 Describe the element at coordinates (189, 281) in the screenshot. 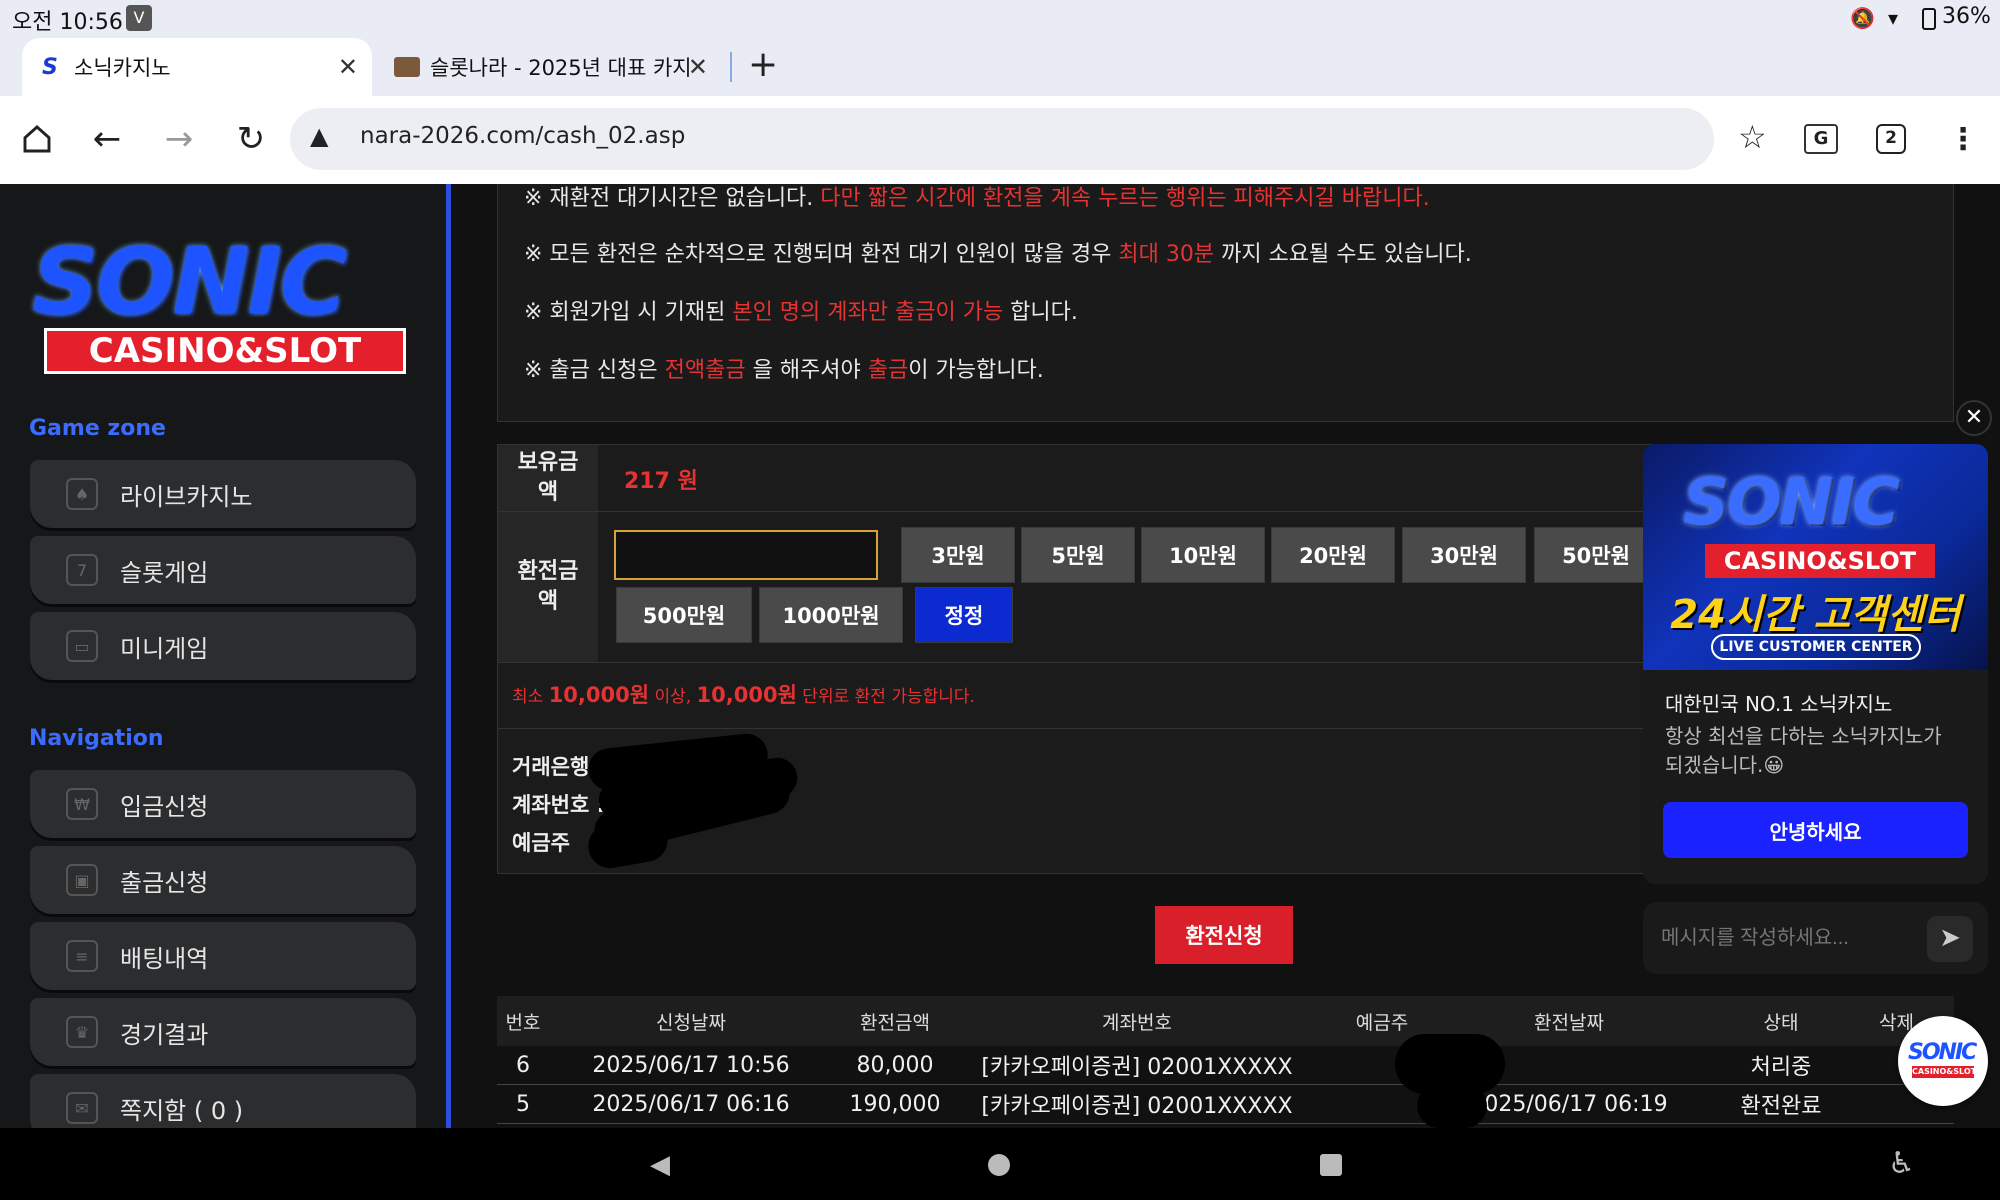

I see `logo-sonic-text: SONIC` at that location.